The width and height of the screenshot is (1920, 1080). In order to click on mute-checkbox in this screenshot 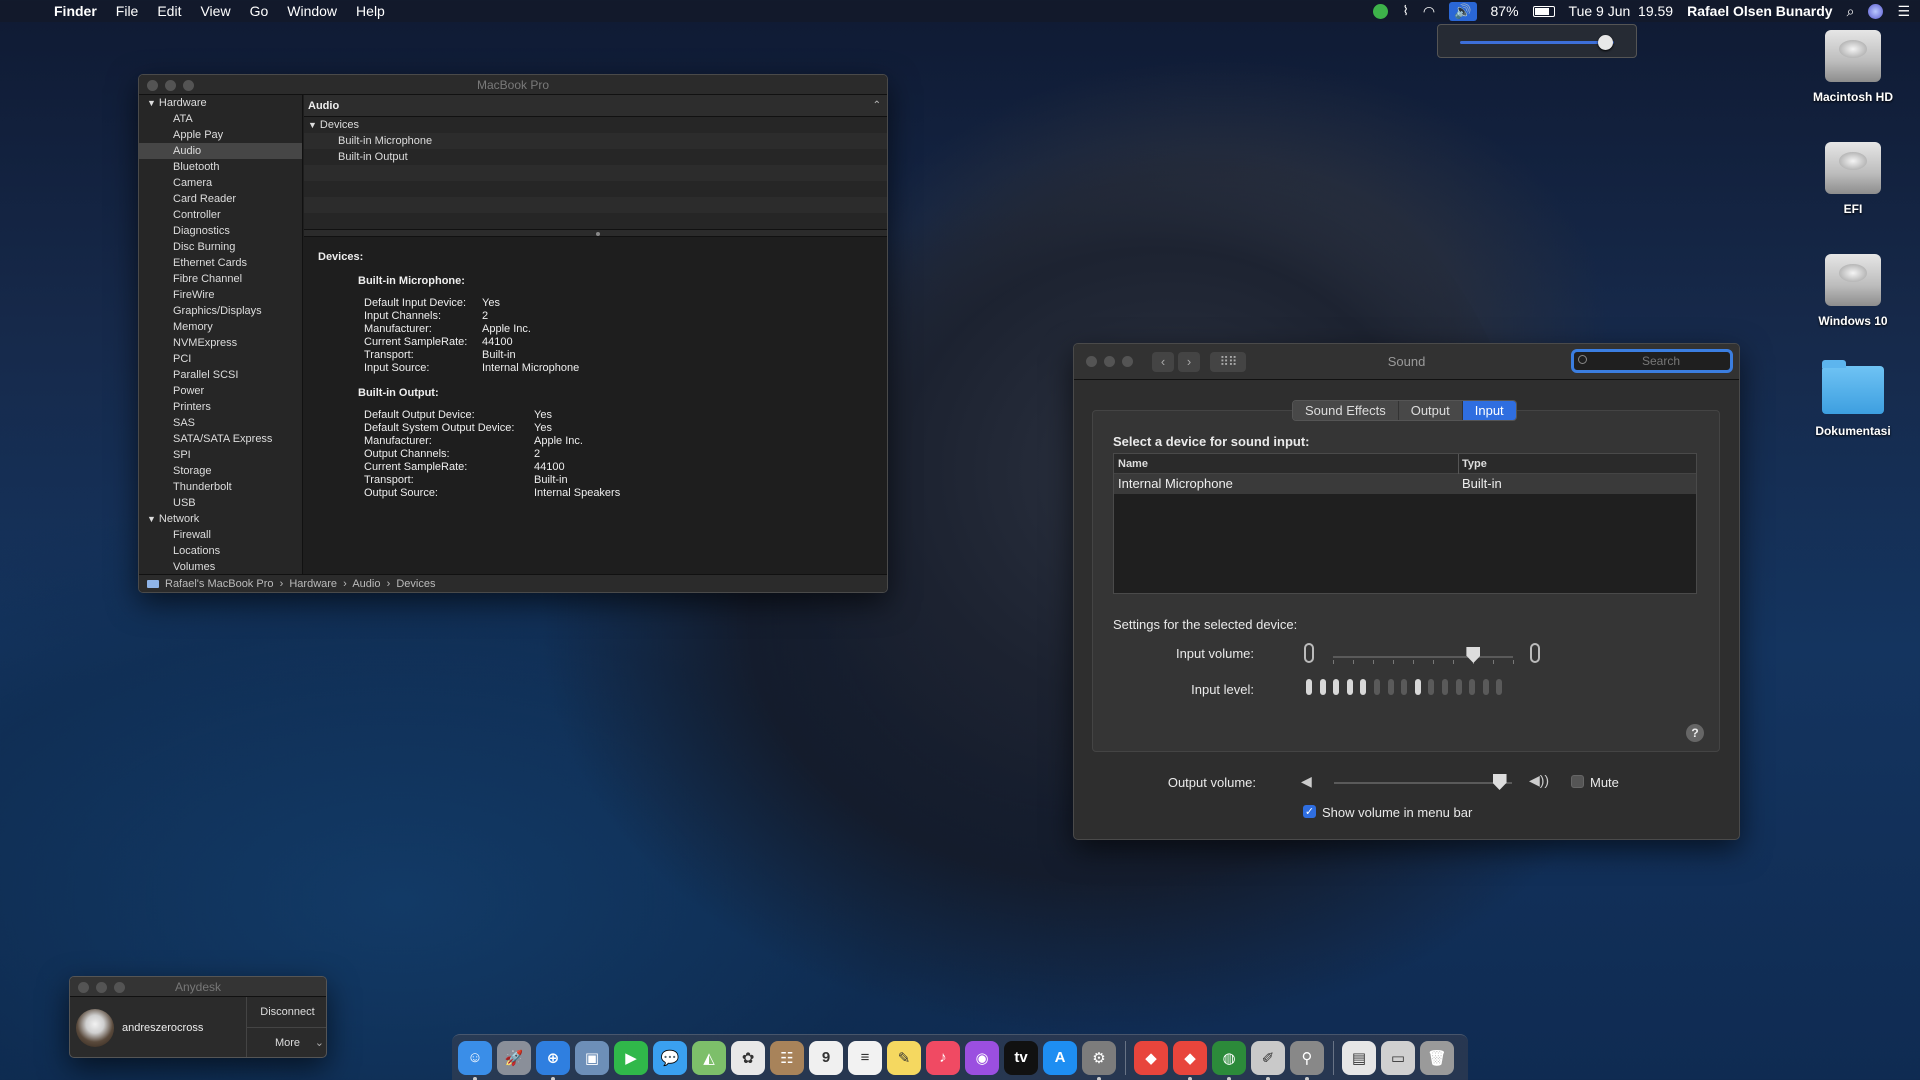, I will do `click(1577, 781)`.